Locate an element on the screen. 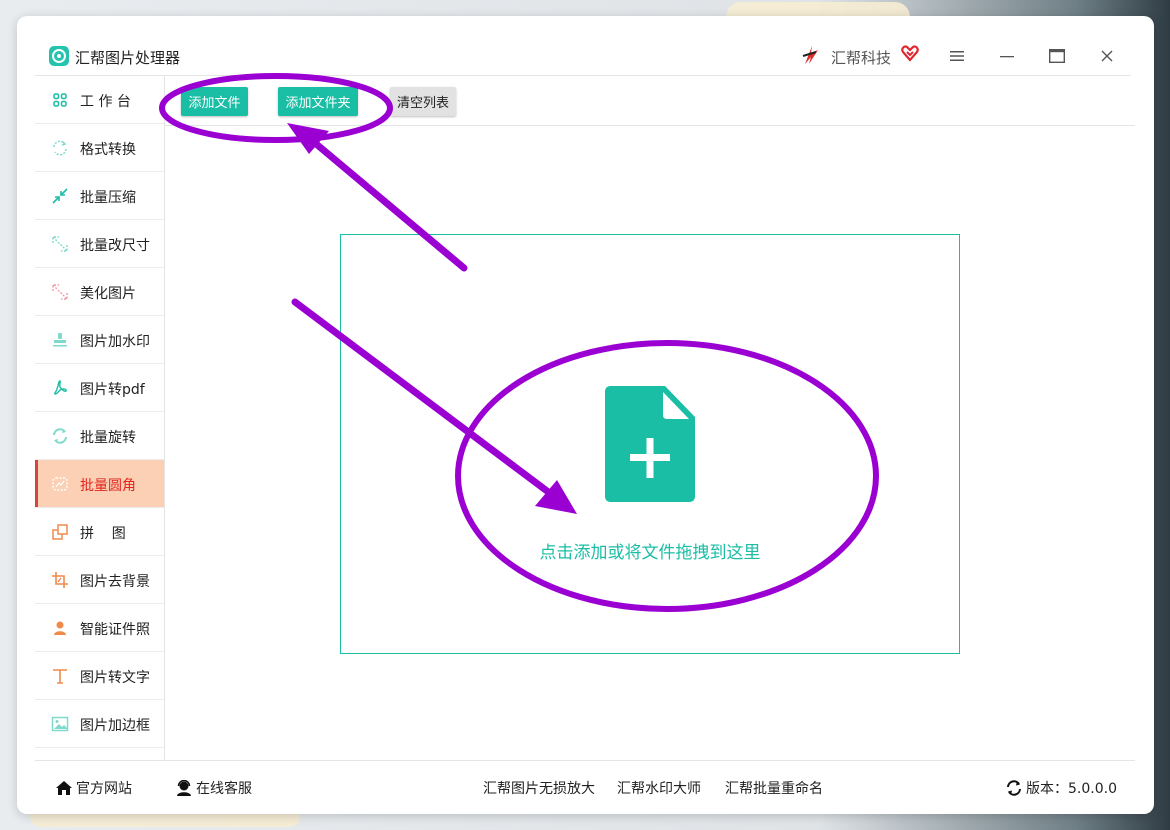 This screenshot has width=1170, height=830. close-icon is located at coordinates (1107, 56).